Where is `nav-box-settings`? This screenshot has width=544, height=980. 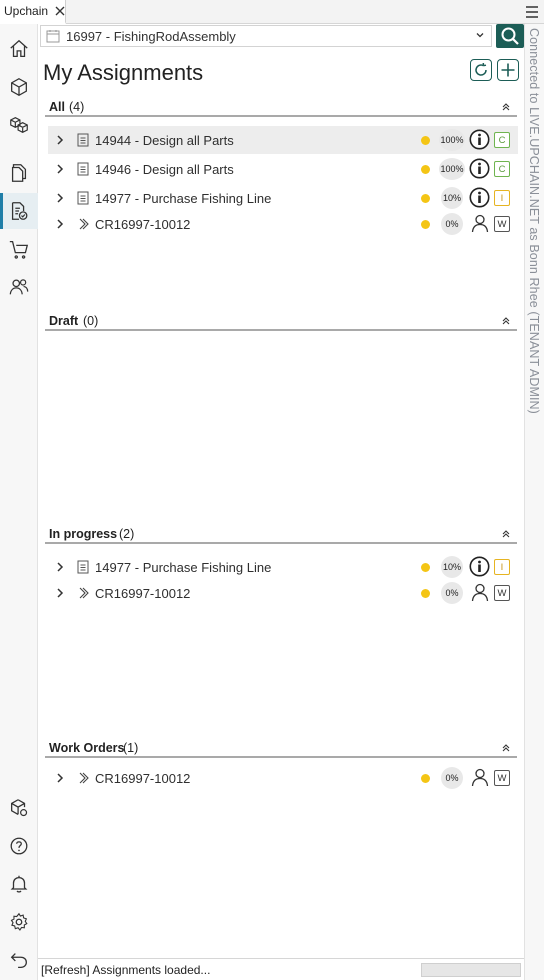 nav-box-settings is located at coordinates (19, 808).